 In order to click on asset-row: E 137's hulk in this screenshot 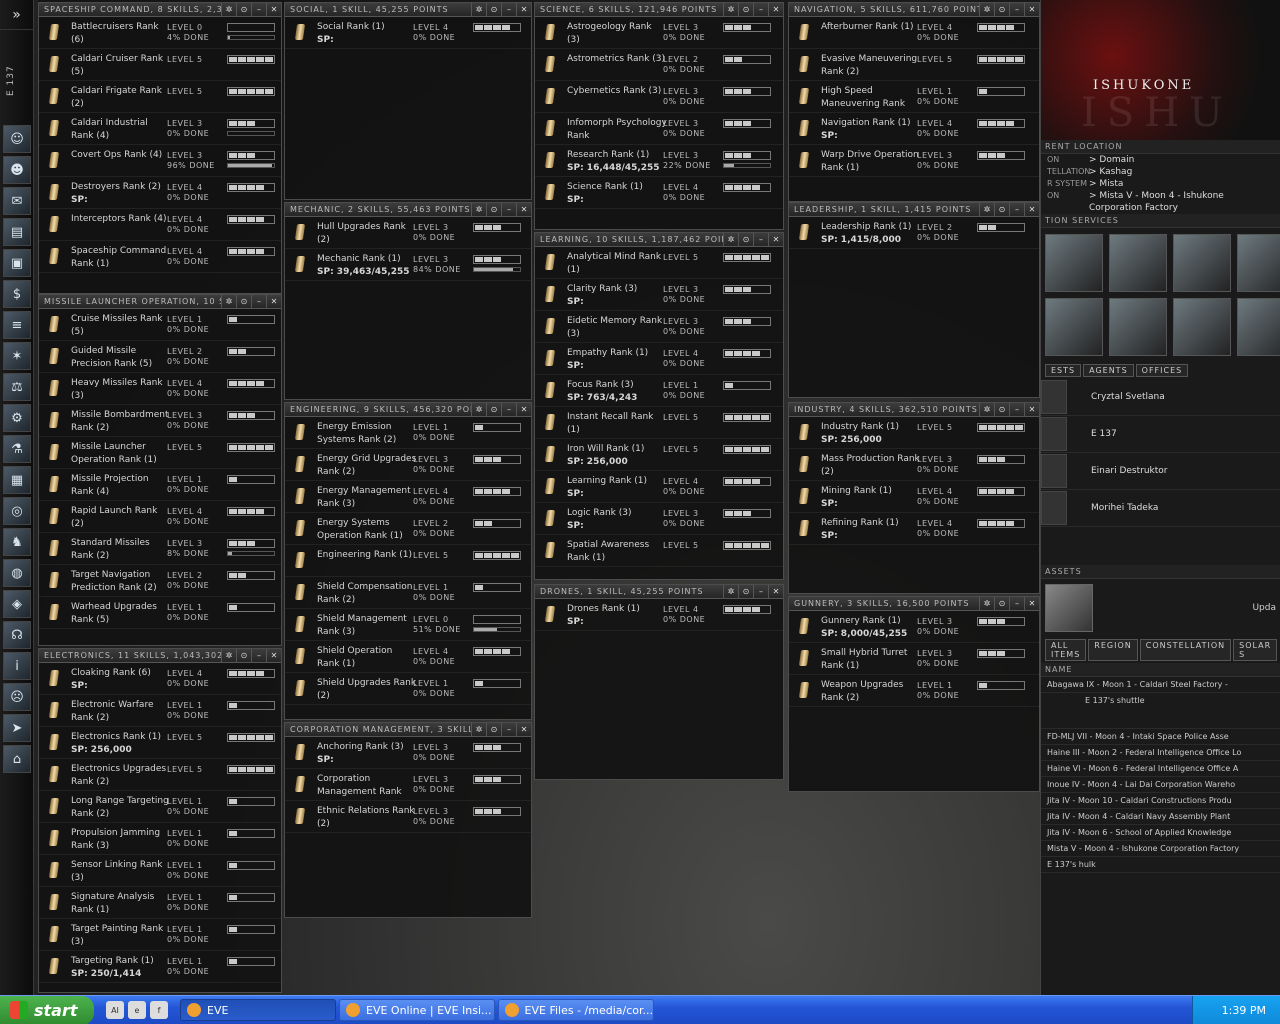, I will do `click(1160, 865)`.